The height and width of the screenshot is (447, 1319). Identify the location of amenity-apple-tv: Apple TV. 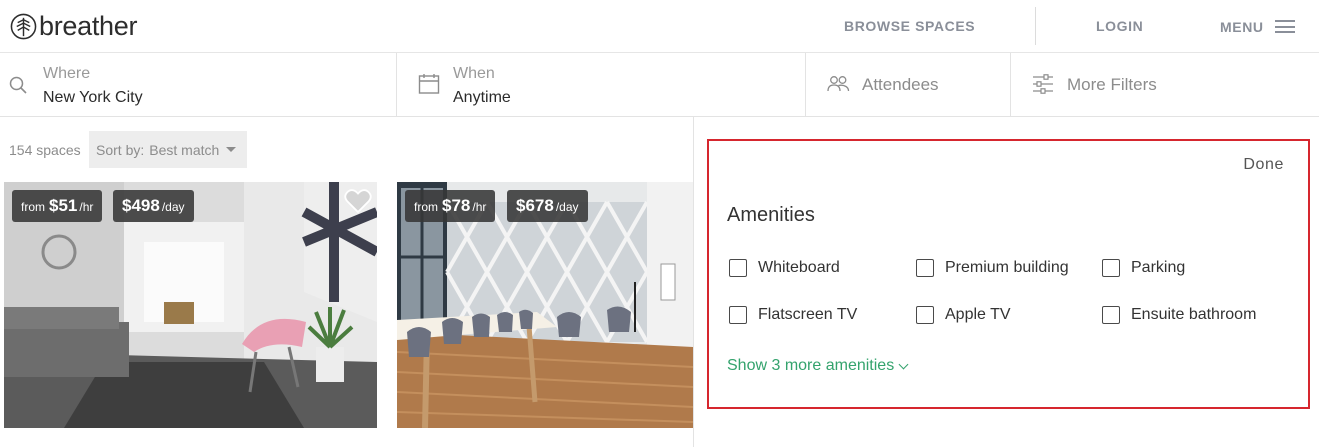
(963, 315).